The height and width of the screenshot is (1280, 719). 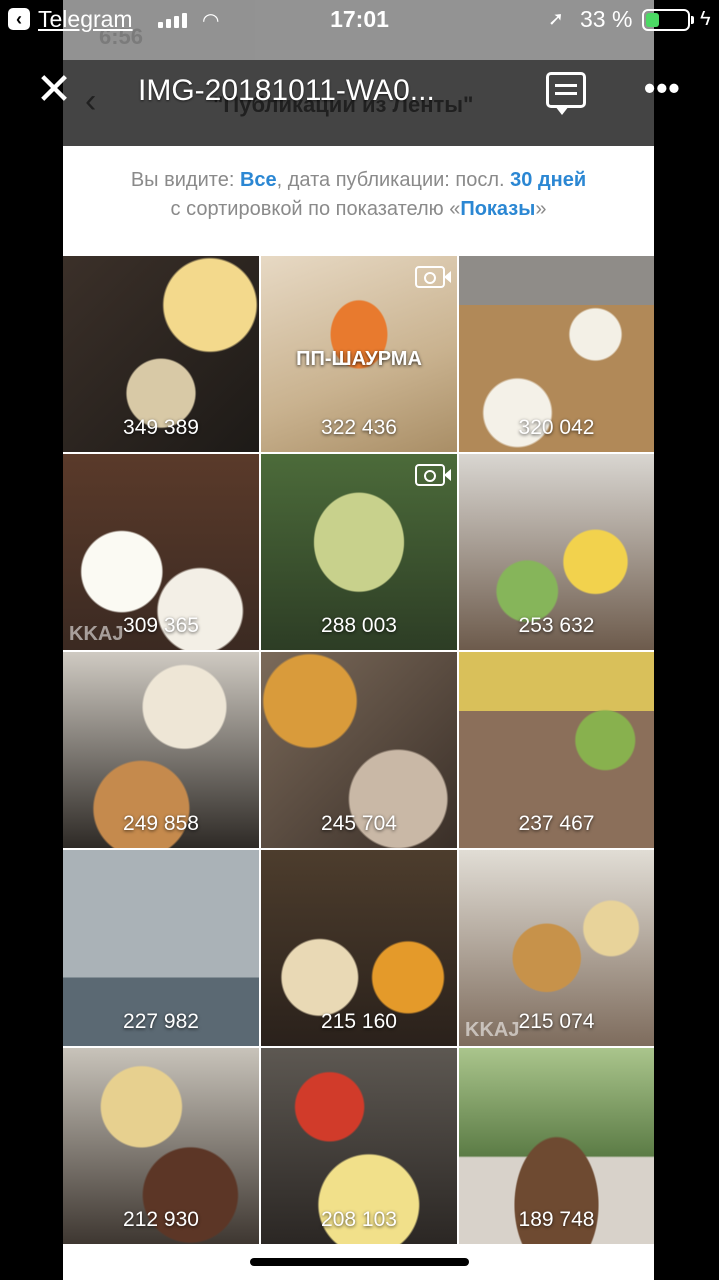 I want to click on post-impressions: 288 003, so click(x=359, y=625).